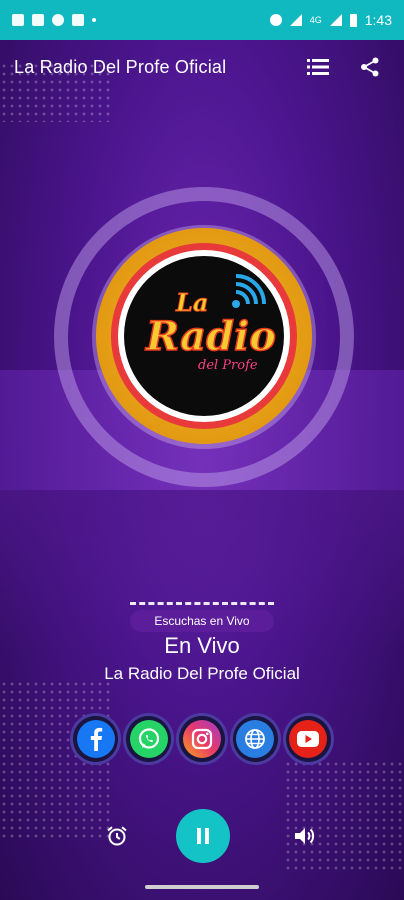  Describe the element at coordinates (228, 365) in the screenshot. I see `logo-text-del-profe: del Profe` at that location.